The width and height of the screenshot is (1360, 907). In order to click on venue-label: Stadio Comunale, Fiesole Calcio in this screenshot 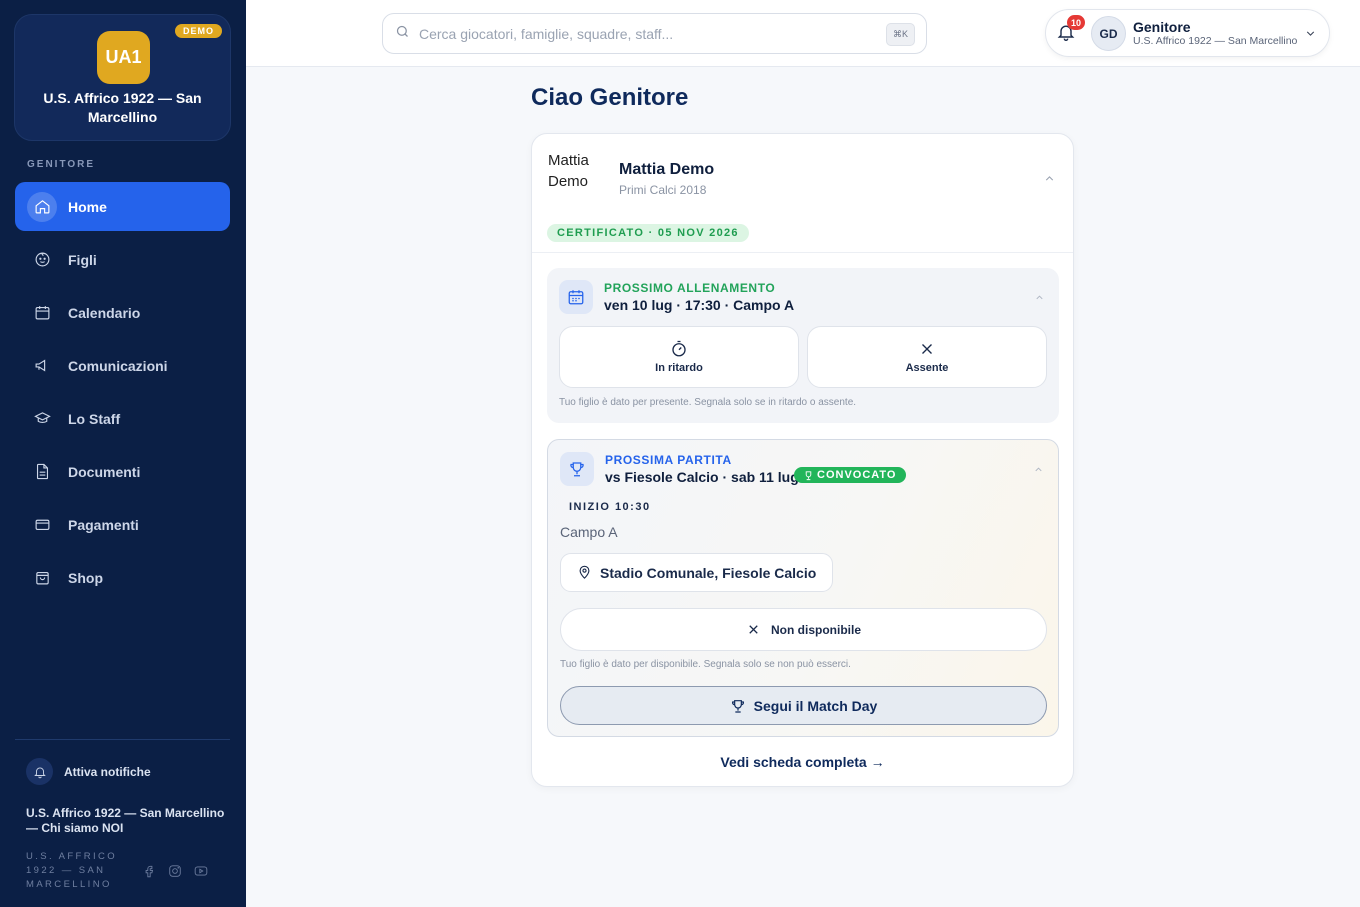, I will do `click(708, 572)`.